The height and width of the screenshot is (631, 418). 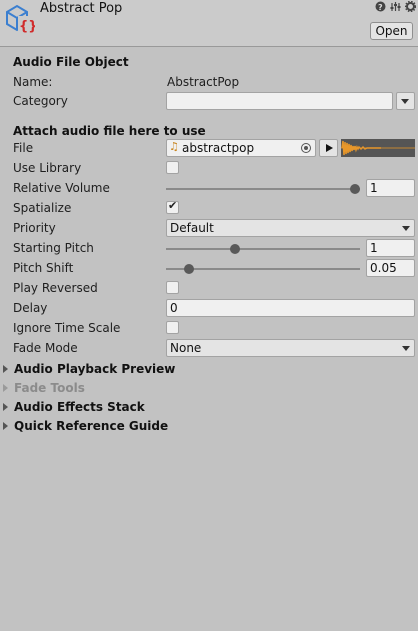 What do you see at coordinates (172, 167) in the screenshot?
I see `use-library-checkbox` at bounding box center [172, 167].